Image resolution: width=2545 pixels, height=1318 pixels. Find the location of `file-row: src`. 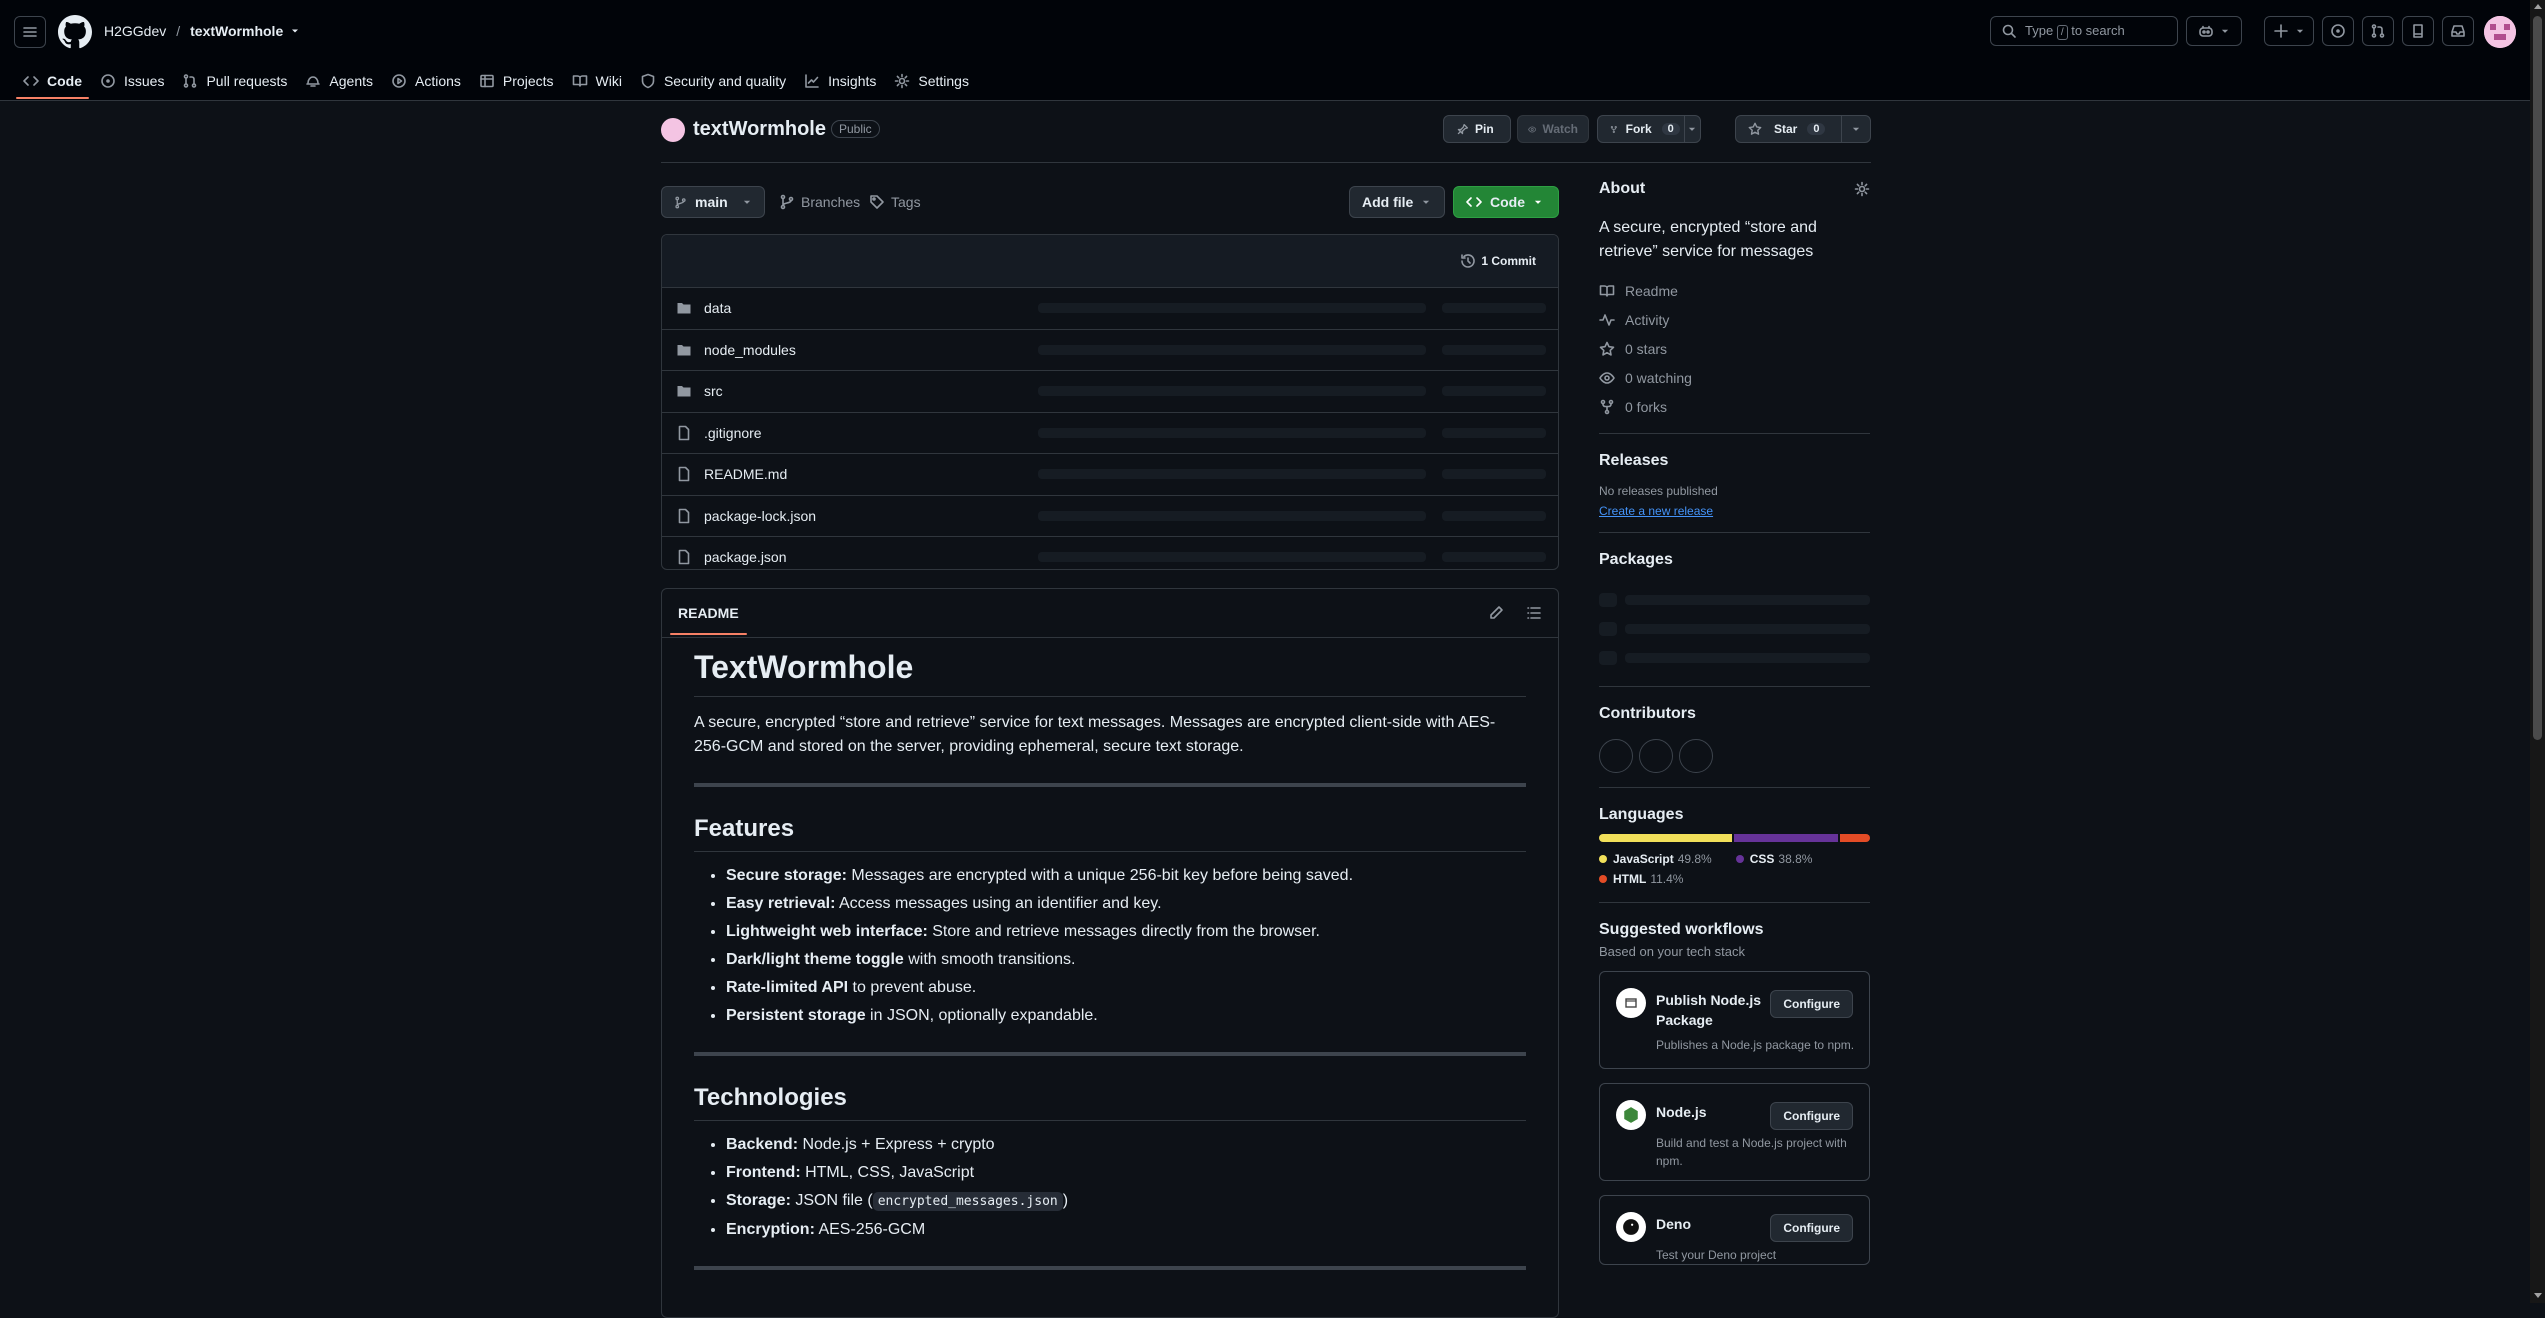

file-row: src is located at coordinates (1110, 392).